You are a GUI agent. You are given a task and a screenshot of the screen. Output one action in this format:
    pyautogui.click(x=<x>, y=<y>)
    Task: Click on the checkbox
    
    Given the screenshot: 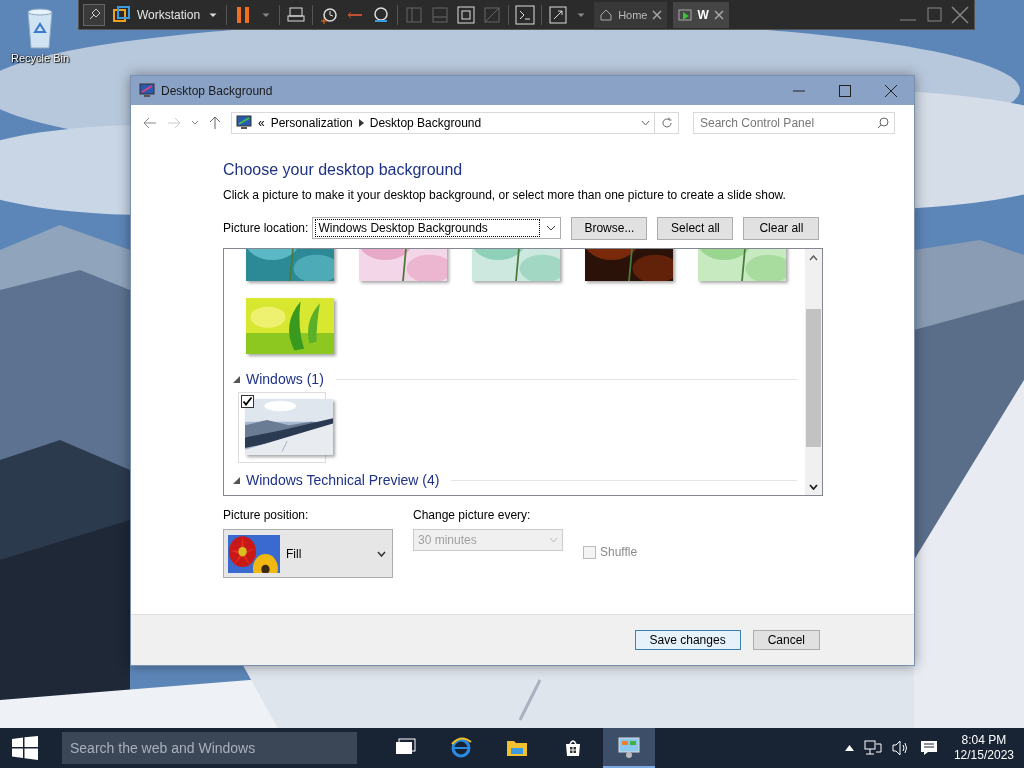 What is the action you would take?
    pyautogui.click(x=247, y=401)
    